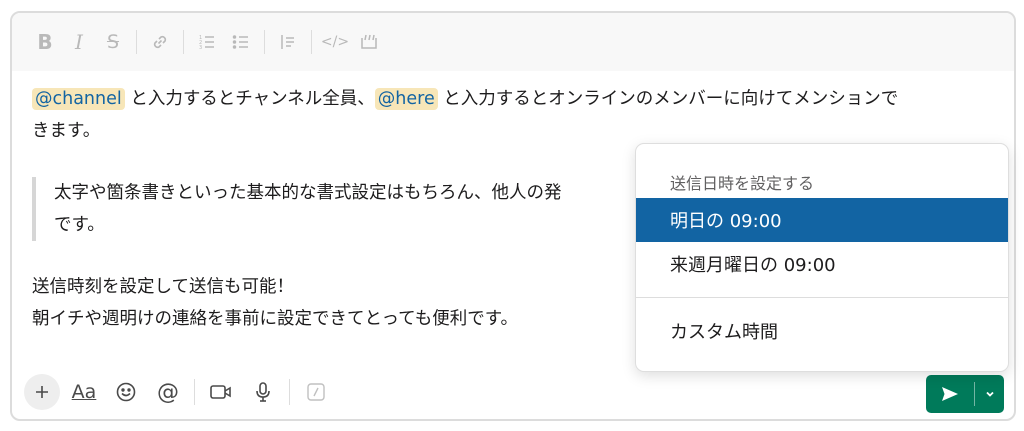 This screenshot has width=1024, height=431. What do you see at coordinates (200, 48) in the screenshot?
I see `svg-text: 3` at bounding box center [200, 48].